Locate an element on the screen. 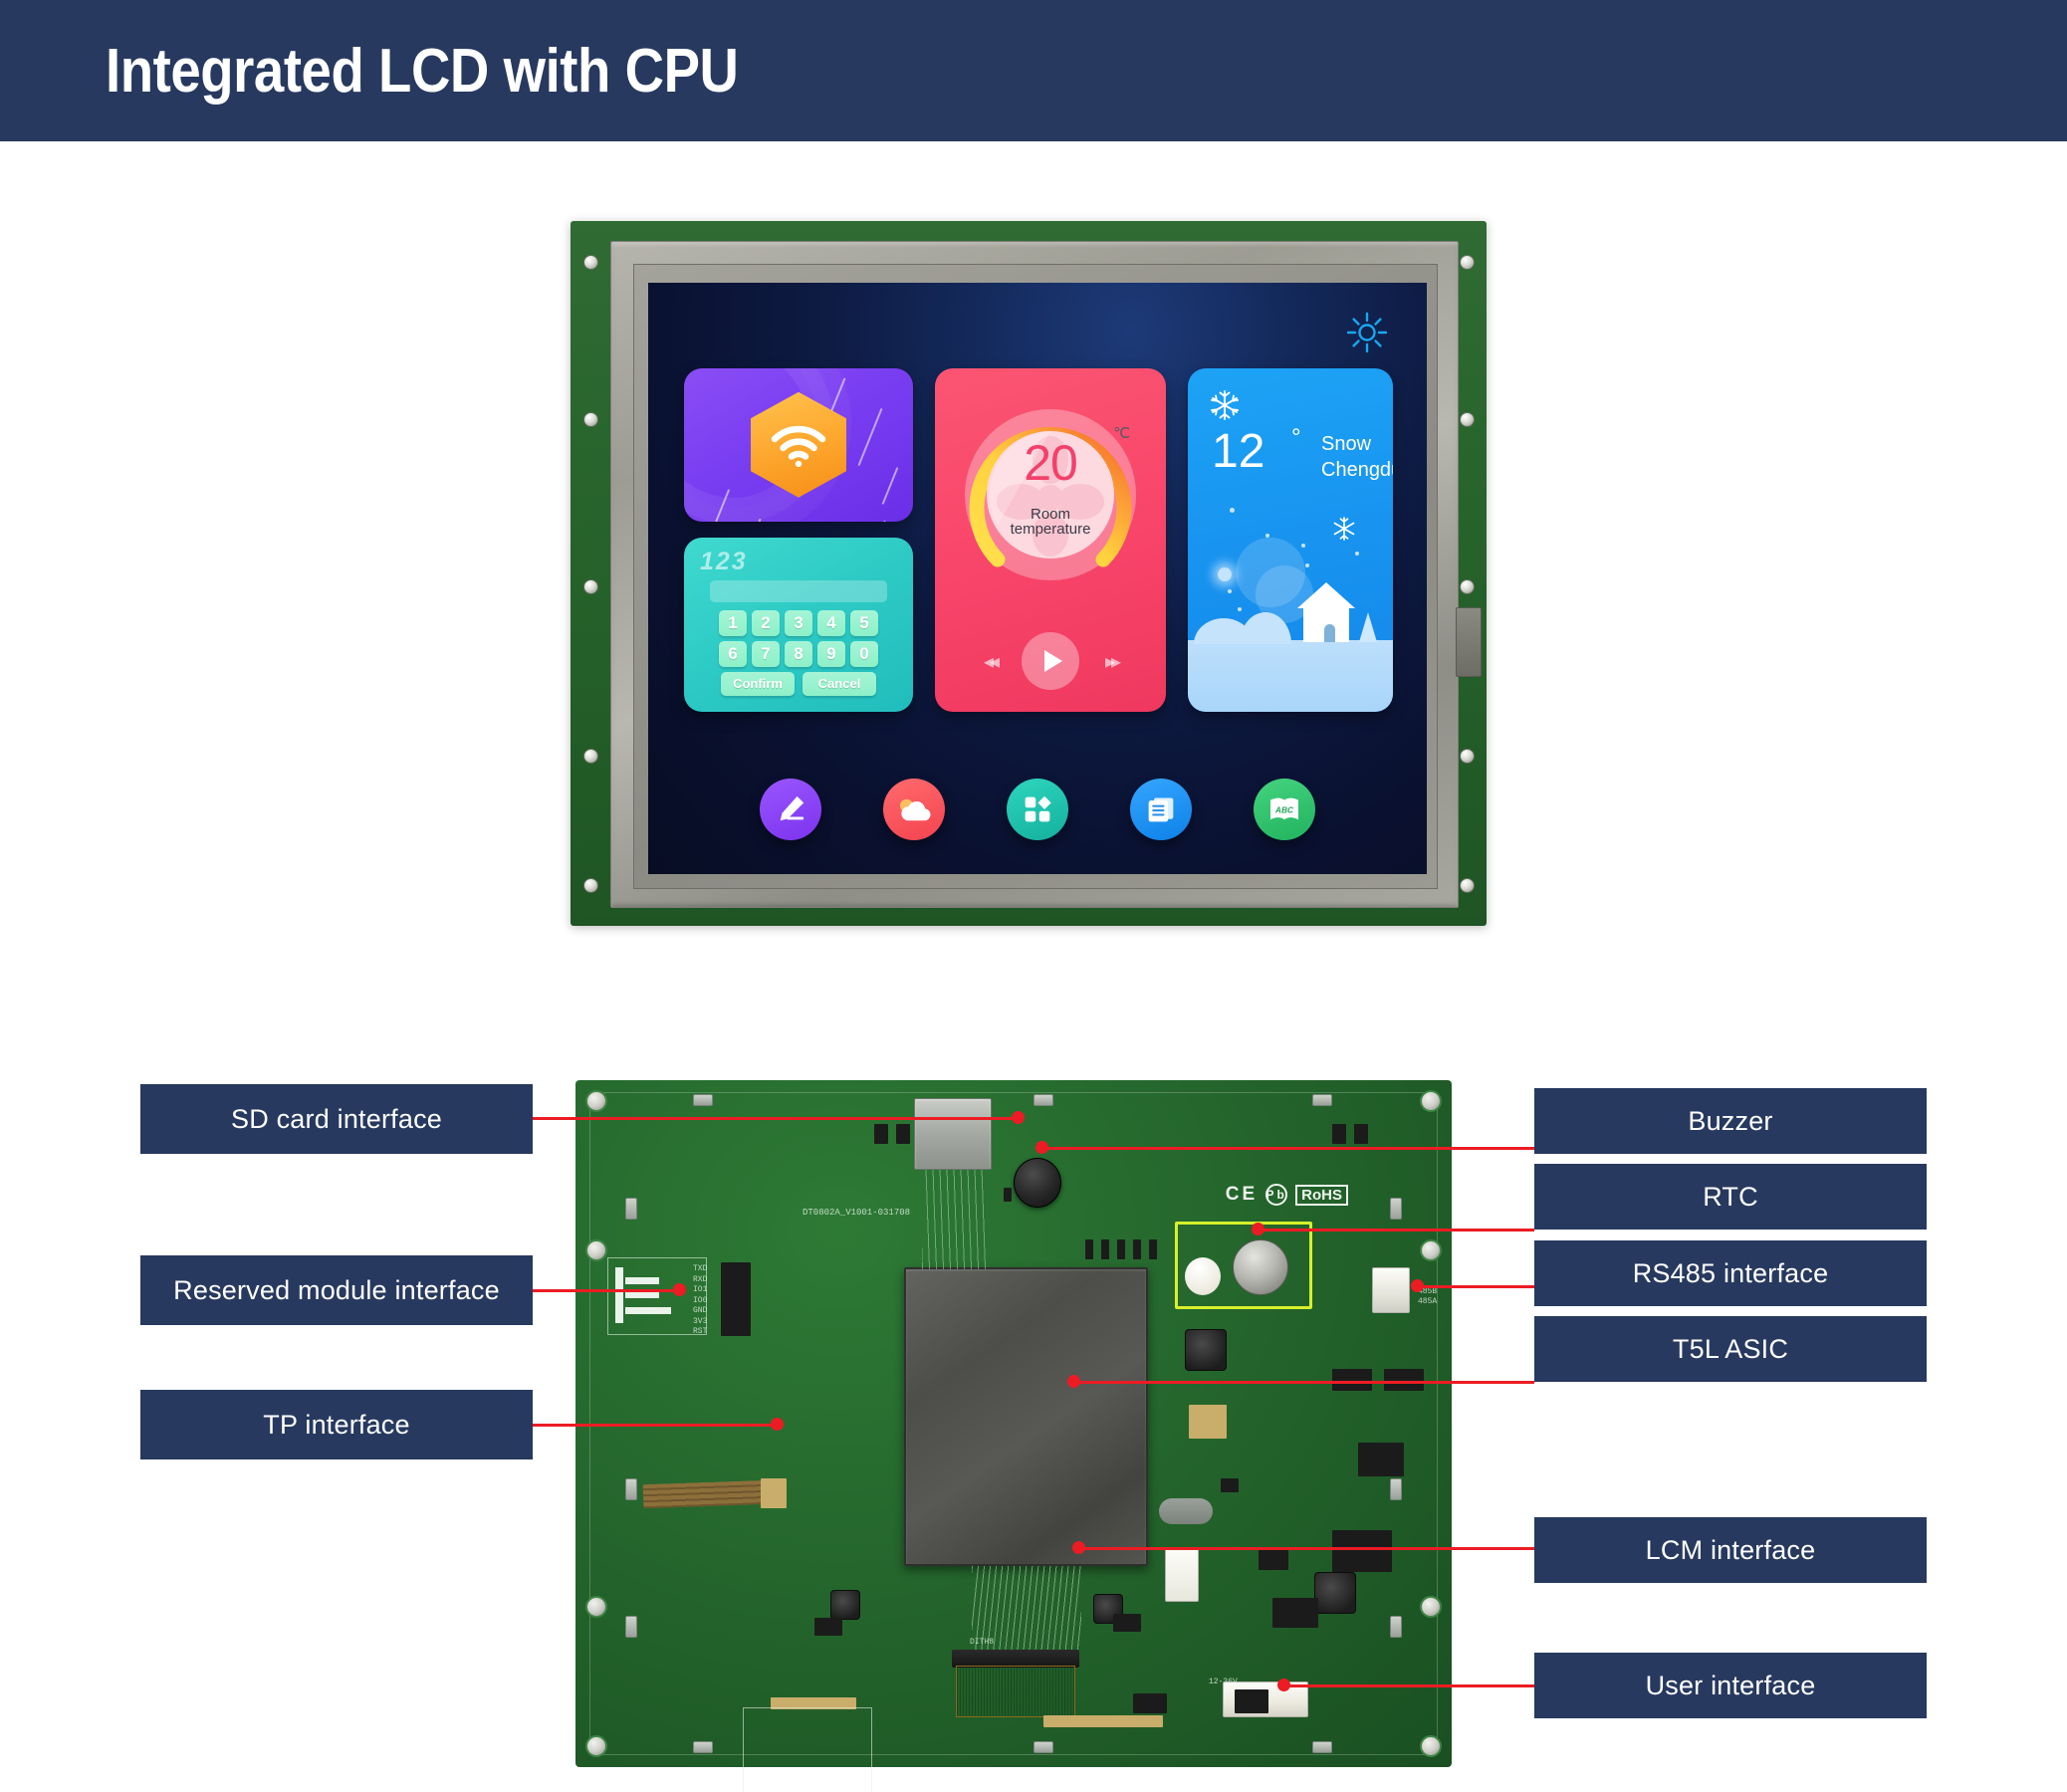  label-text: Reserved module interface is located at coordinates (336, 1289).